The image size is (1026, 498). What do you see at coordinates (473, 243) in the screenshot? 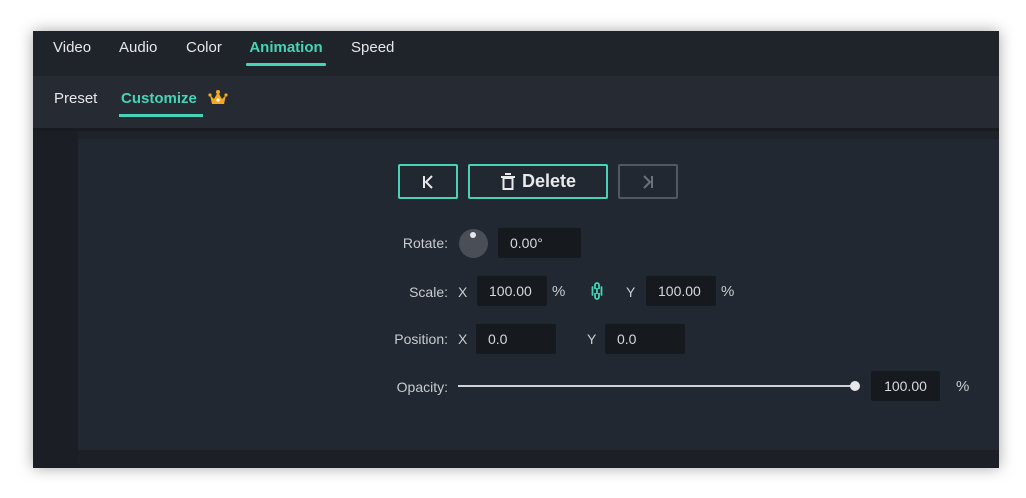
I see `rotate-knob` at bounding box center [473, 243].